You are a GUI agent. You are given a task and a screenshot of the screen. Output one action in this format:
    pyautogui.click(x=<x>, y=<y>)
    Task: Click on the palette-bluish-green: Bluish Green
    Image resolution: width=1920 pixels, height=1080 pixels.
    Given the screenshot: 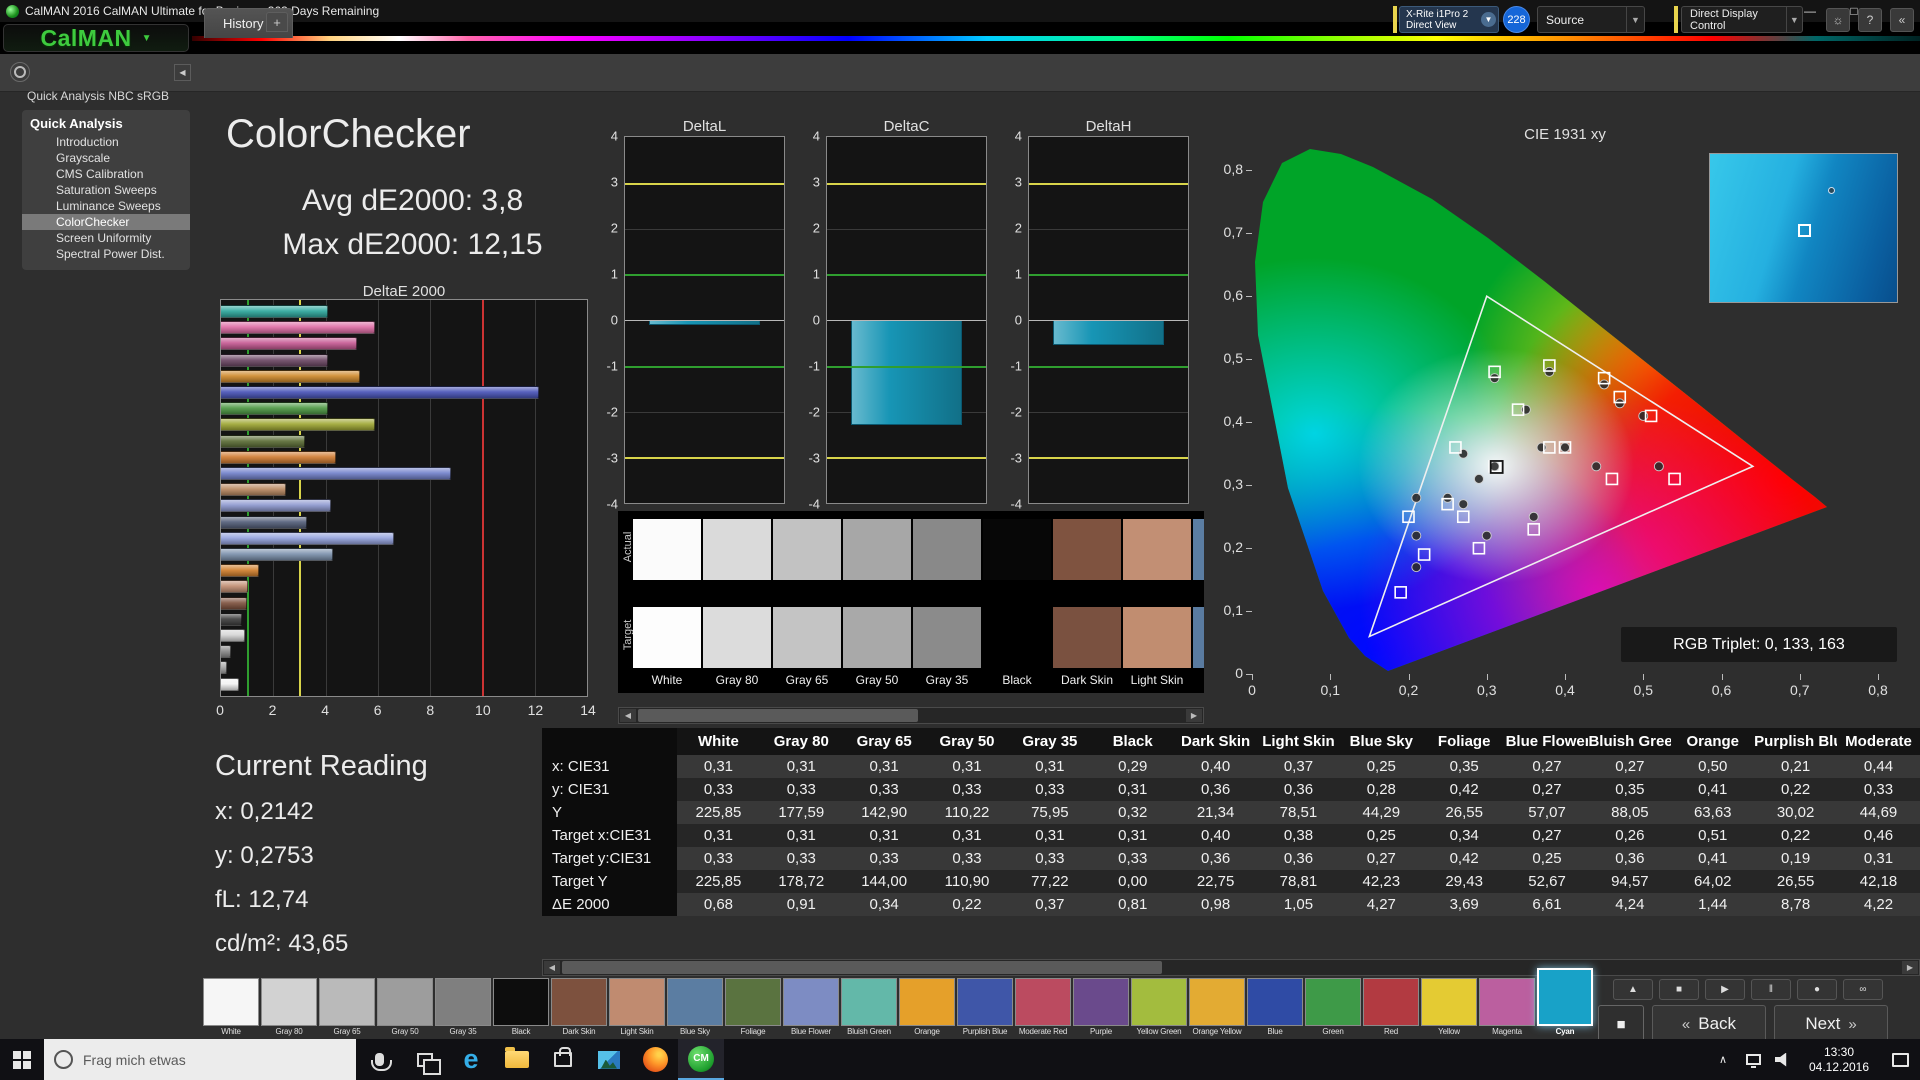 What is the action you would take?
    pyautogui.click(x=869, y=1007)
    